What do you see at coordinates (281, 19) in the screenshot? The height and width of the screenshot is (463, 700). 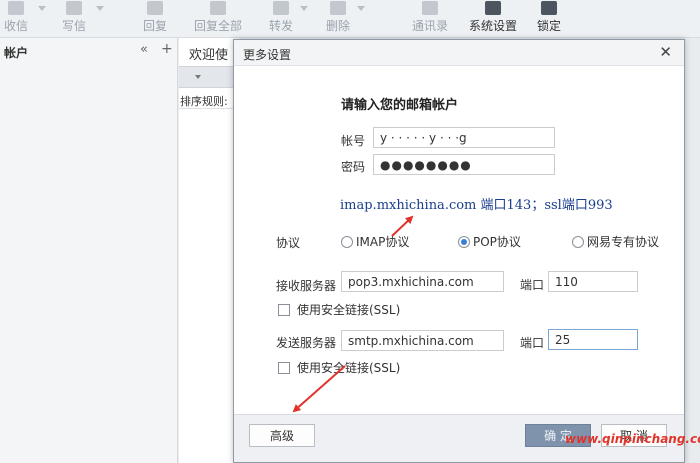 I see `forward-button: 转发` at bounding box center [281, 19].